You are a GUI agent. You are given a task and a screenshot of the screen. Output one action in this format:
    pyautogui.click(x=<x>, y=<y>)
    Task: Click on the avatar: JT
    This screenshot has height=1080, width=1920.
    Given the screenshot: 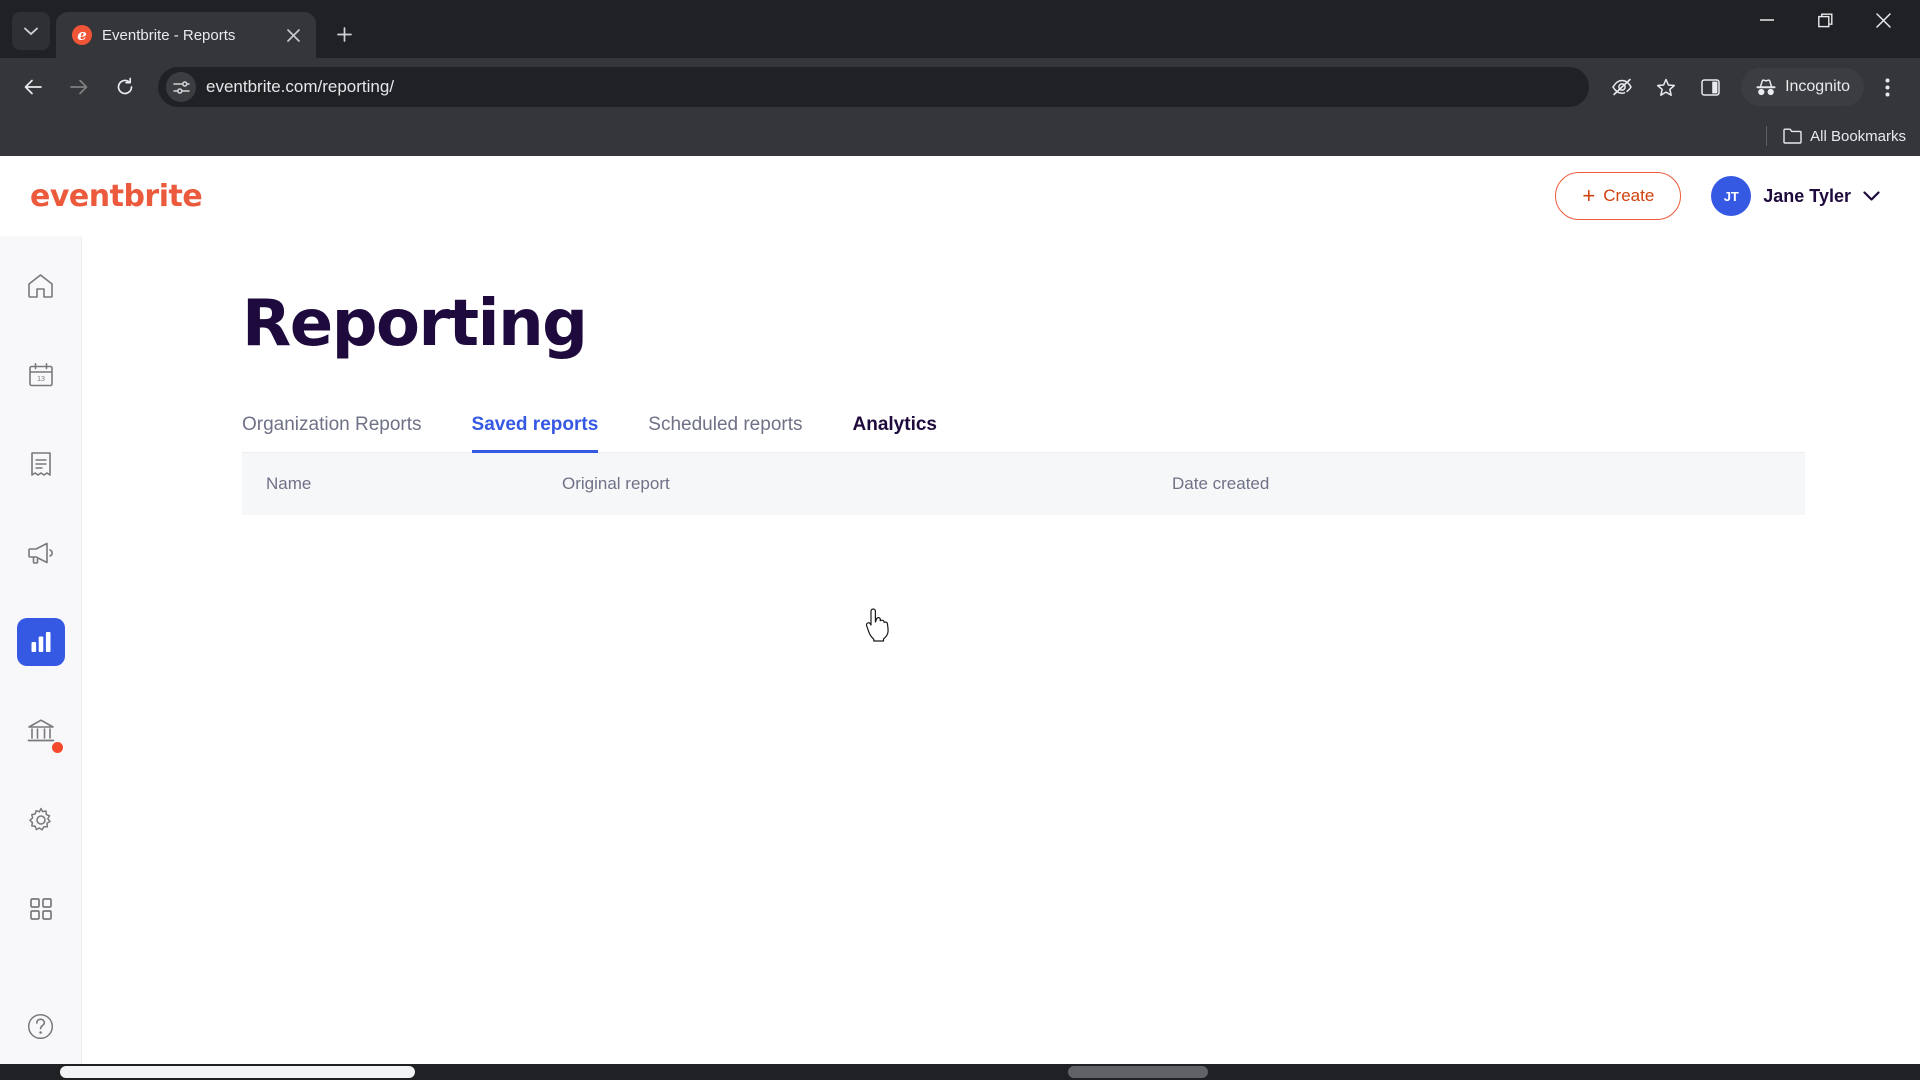 What is the action you would take?
    pyautogui.click(x=1731, y=196)
    